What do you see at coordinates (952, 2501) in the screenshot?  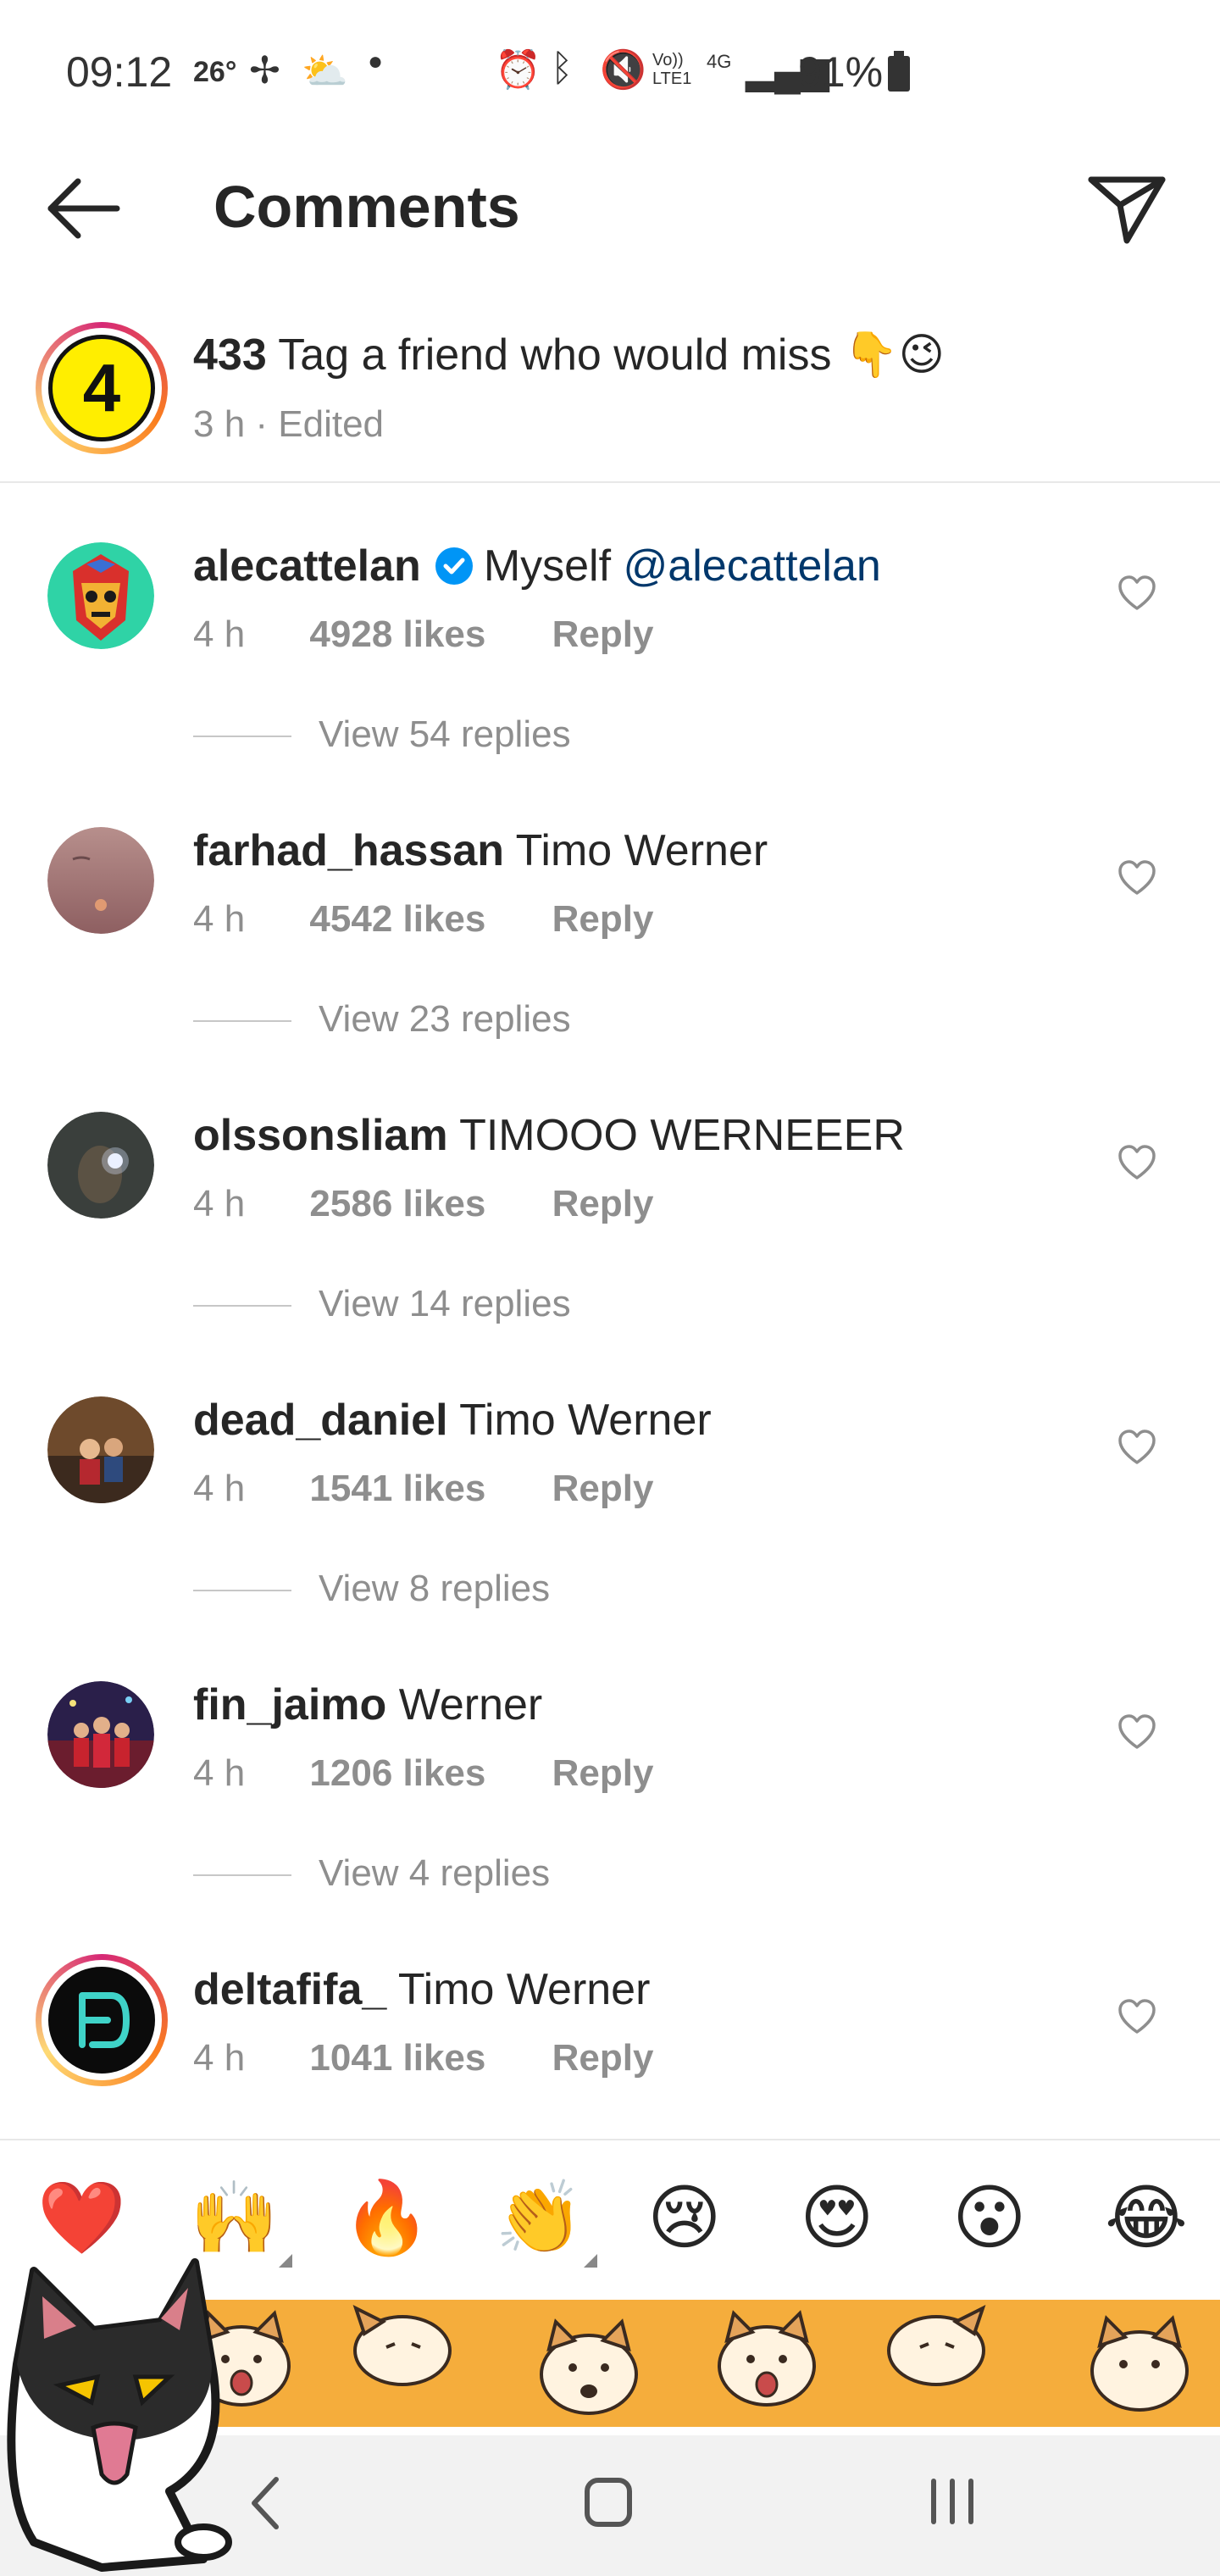 I see `nav-recents-button` at bounding box center [952, 2501].